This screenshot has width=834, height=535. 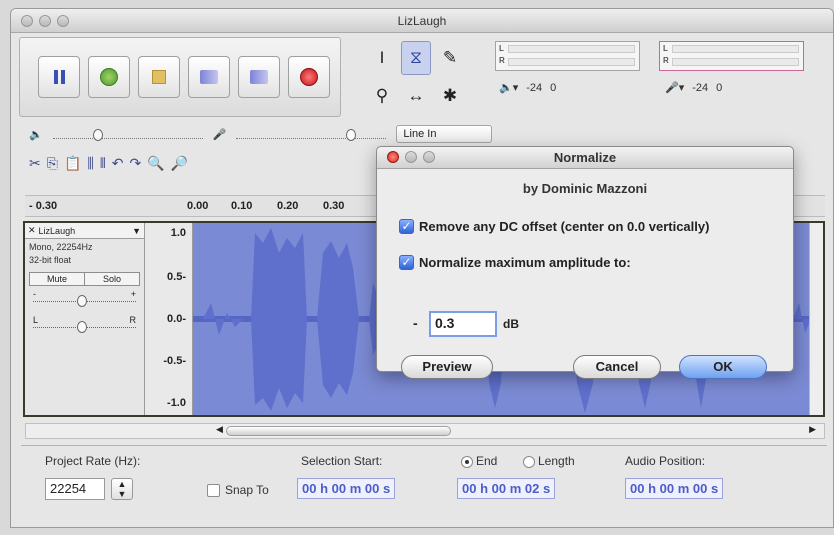 I want to click on selection-start-time: 00 h 00 m 00 s, so click(x=346, y=488).